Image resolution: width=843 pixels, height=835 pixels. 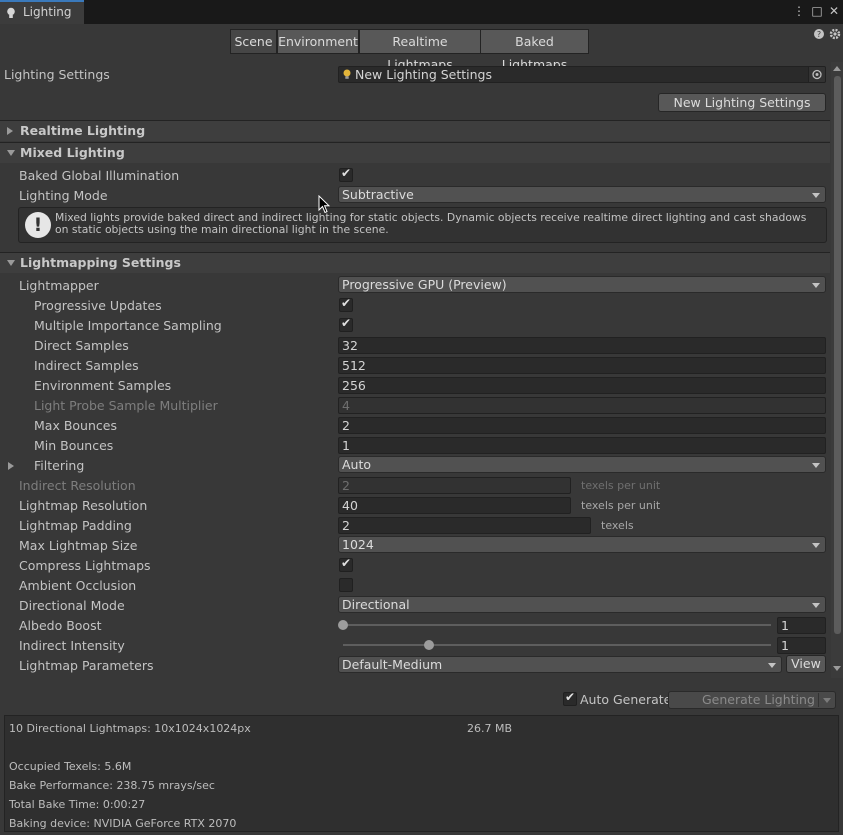 What do you see at coordinates (415, 130) in the screenshot?
I see `section-realtime-lighting: Realtime Lighting` at bounding box center [415, 130].